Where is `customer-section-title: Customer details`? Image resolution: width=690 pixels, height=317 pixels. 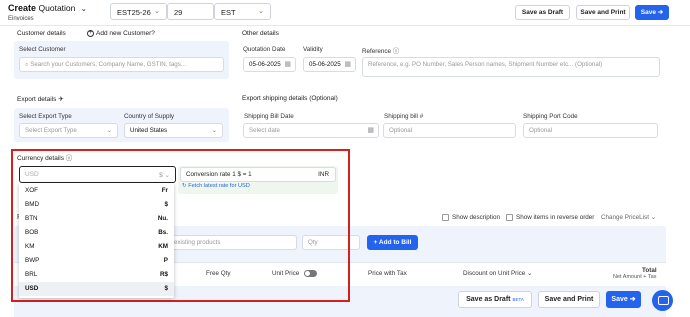 customer-section-title: Customer details is located at coordinates (41, 33).